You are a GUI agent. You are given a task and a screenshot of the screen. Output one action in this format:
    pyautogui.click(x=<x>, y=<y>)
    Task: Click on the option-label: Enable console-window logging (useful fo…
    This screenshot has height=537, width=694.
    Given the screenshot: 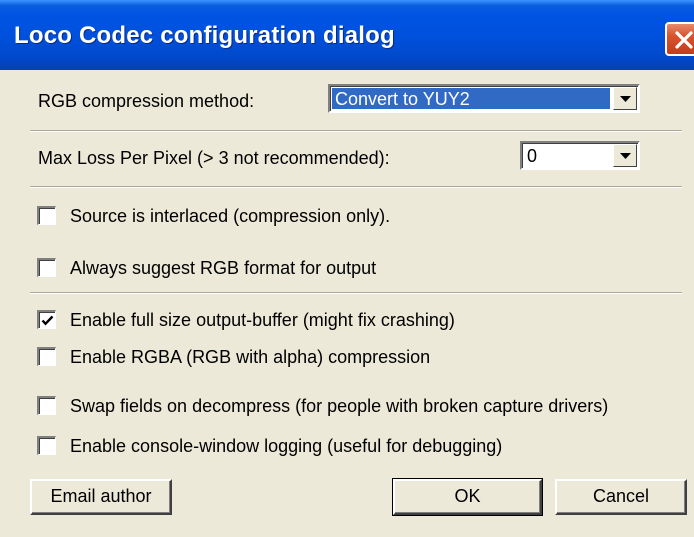 What is the action you would take?
    pyautogui.click(x=286, y=446)
    